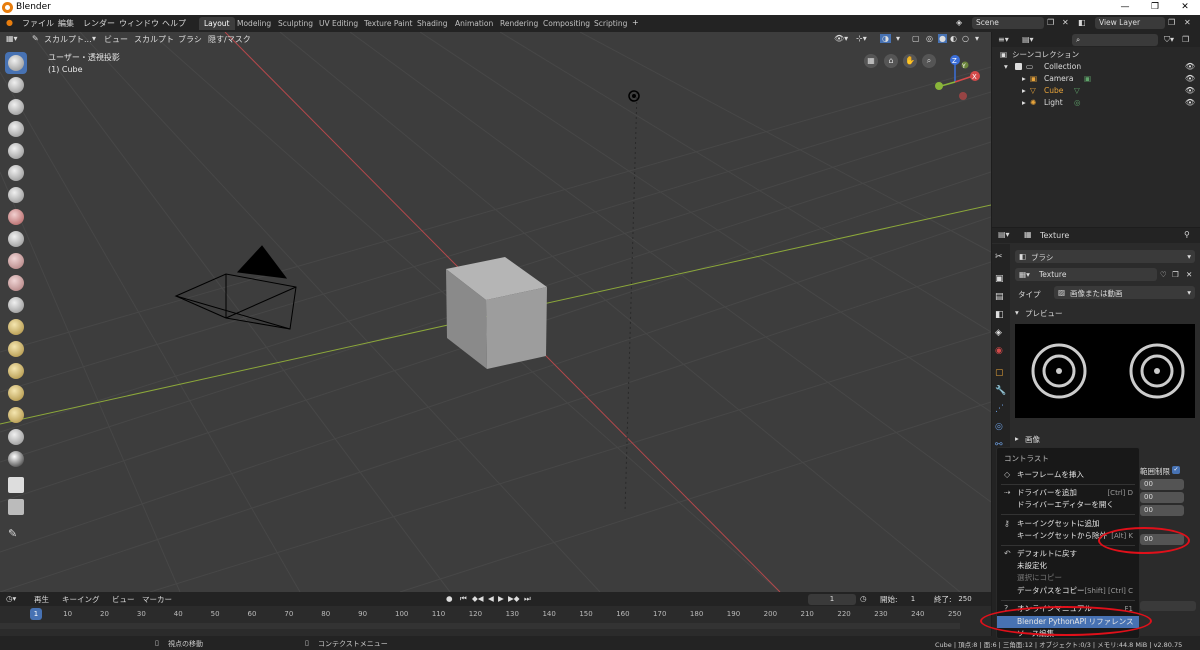 Image resolution: width=1200 pixels, height=650 pixels. I want to click on rotate-brush-icon, so click(16, 415).